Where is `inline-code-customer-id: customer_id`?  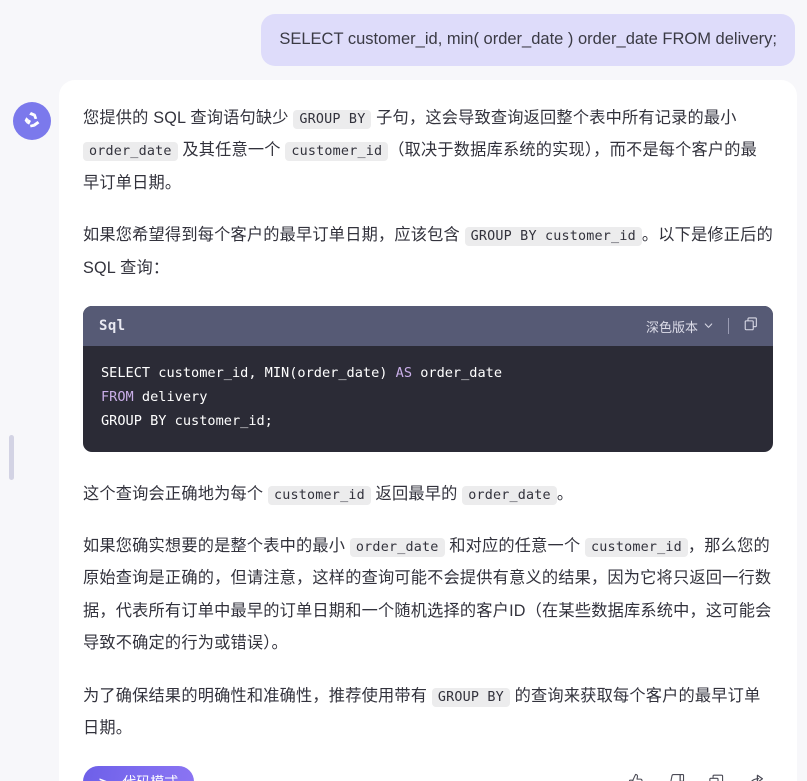
inline-code-customer-id: customer_id is located at coordinates (337, 152).